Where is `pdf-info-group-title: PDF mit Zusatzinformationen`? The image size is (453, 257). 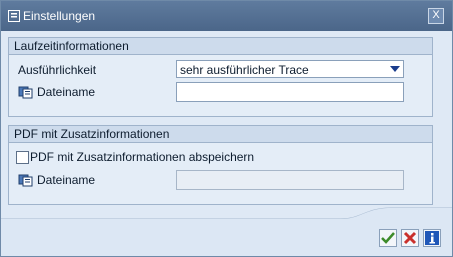
pdf-info-group-title: PDF mit Zusatzinformationen is located at coordinates (220, 134).